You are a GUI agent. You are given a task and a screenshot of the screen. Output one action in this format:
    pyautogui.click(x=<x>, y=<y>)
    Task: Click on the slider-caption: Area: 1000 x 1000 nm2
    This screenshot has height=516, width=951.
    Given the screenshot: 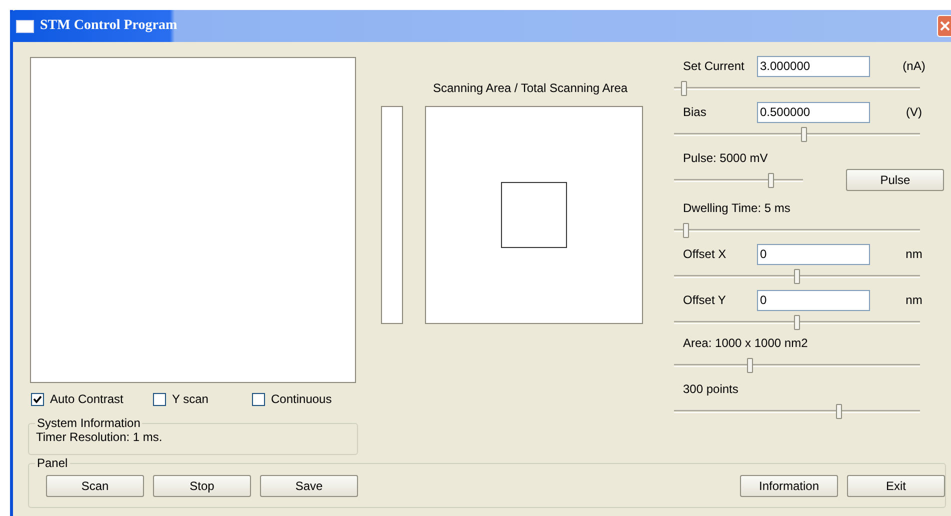 What is the action you would take?
    pyautogui.click(x=745, y=343)
    